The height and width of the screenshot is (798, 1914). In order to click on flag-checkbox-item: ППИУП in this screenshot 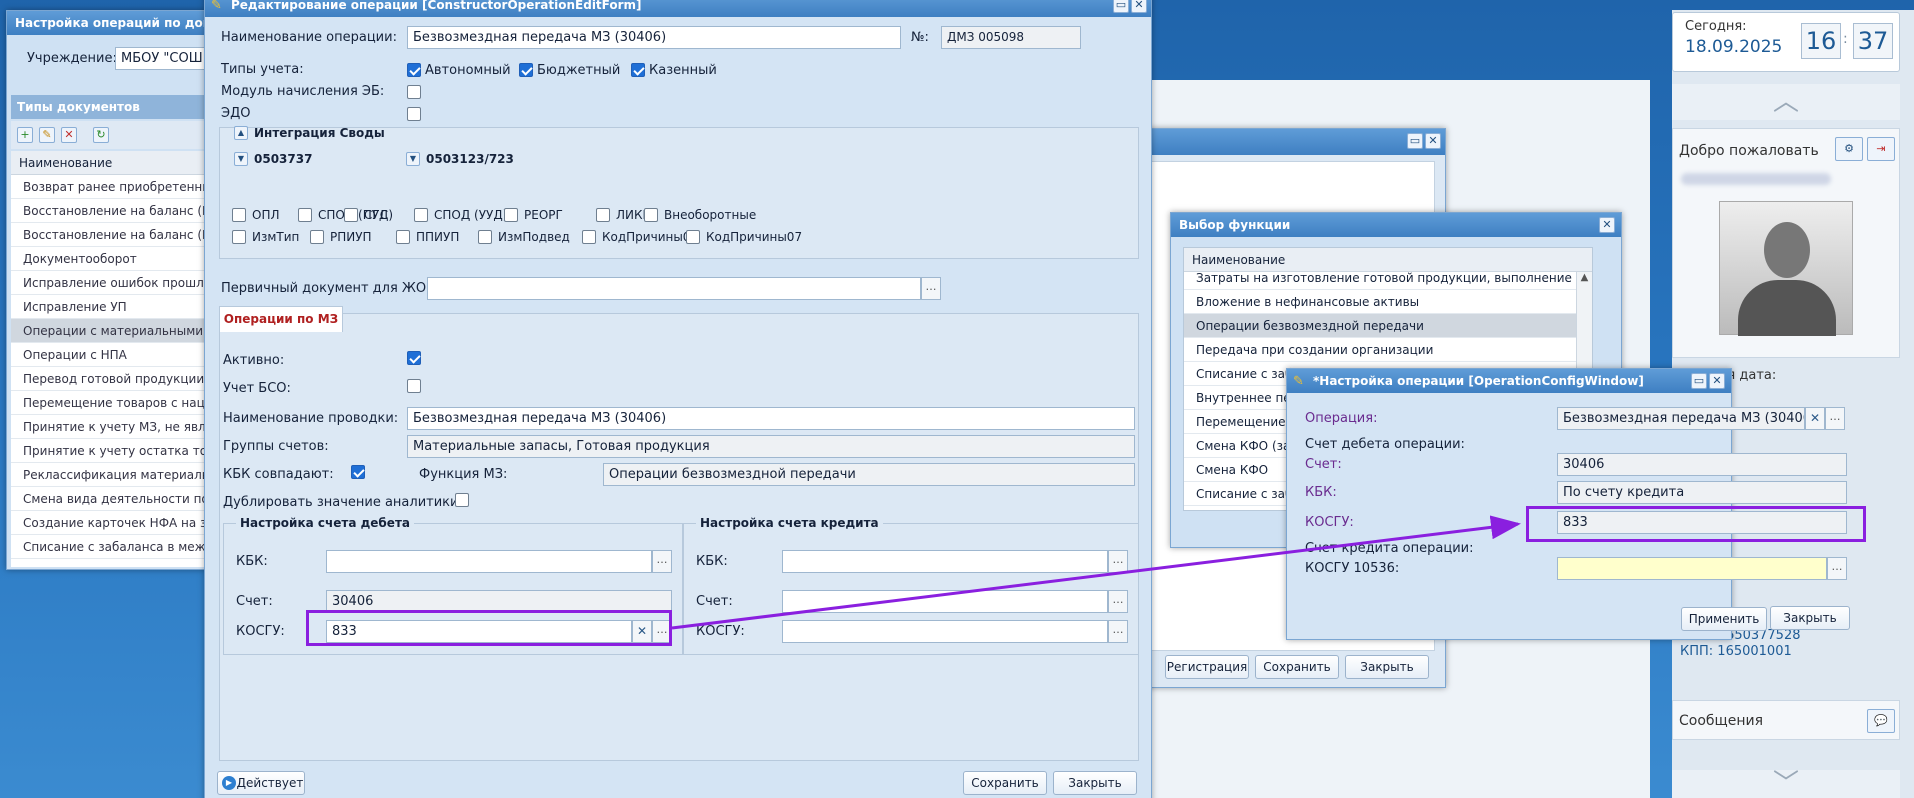, I will do `click(427, 237)`.